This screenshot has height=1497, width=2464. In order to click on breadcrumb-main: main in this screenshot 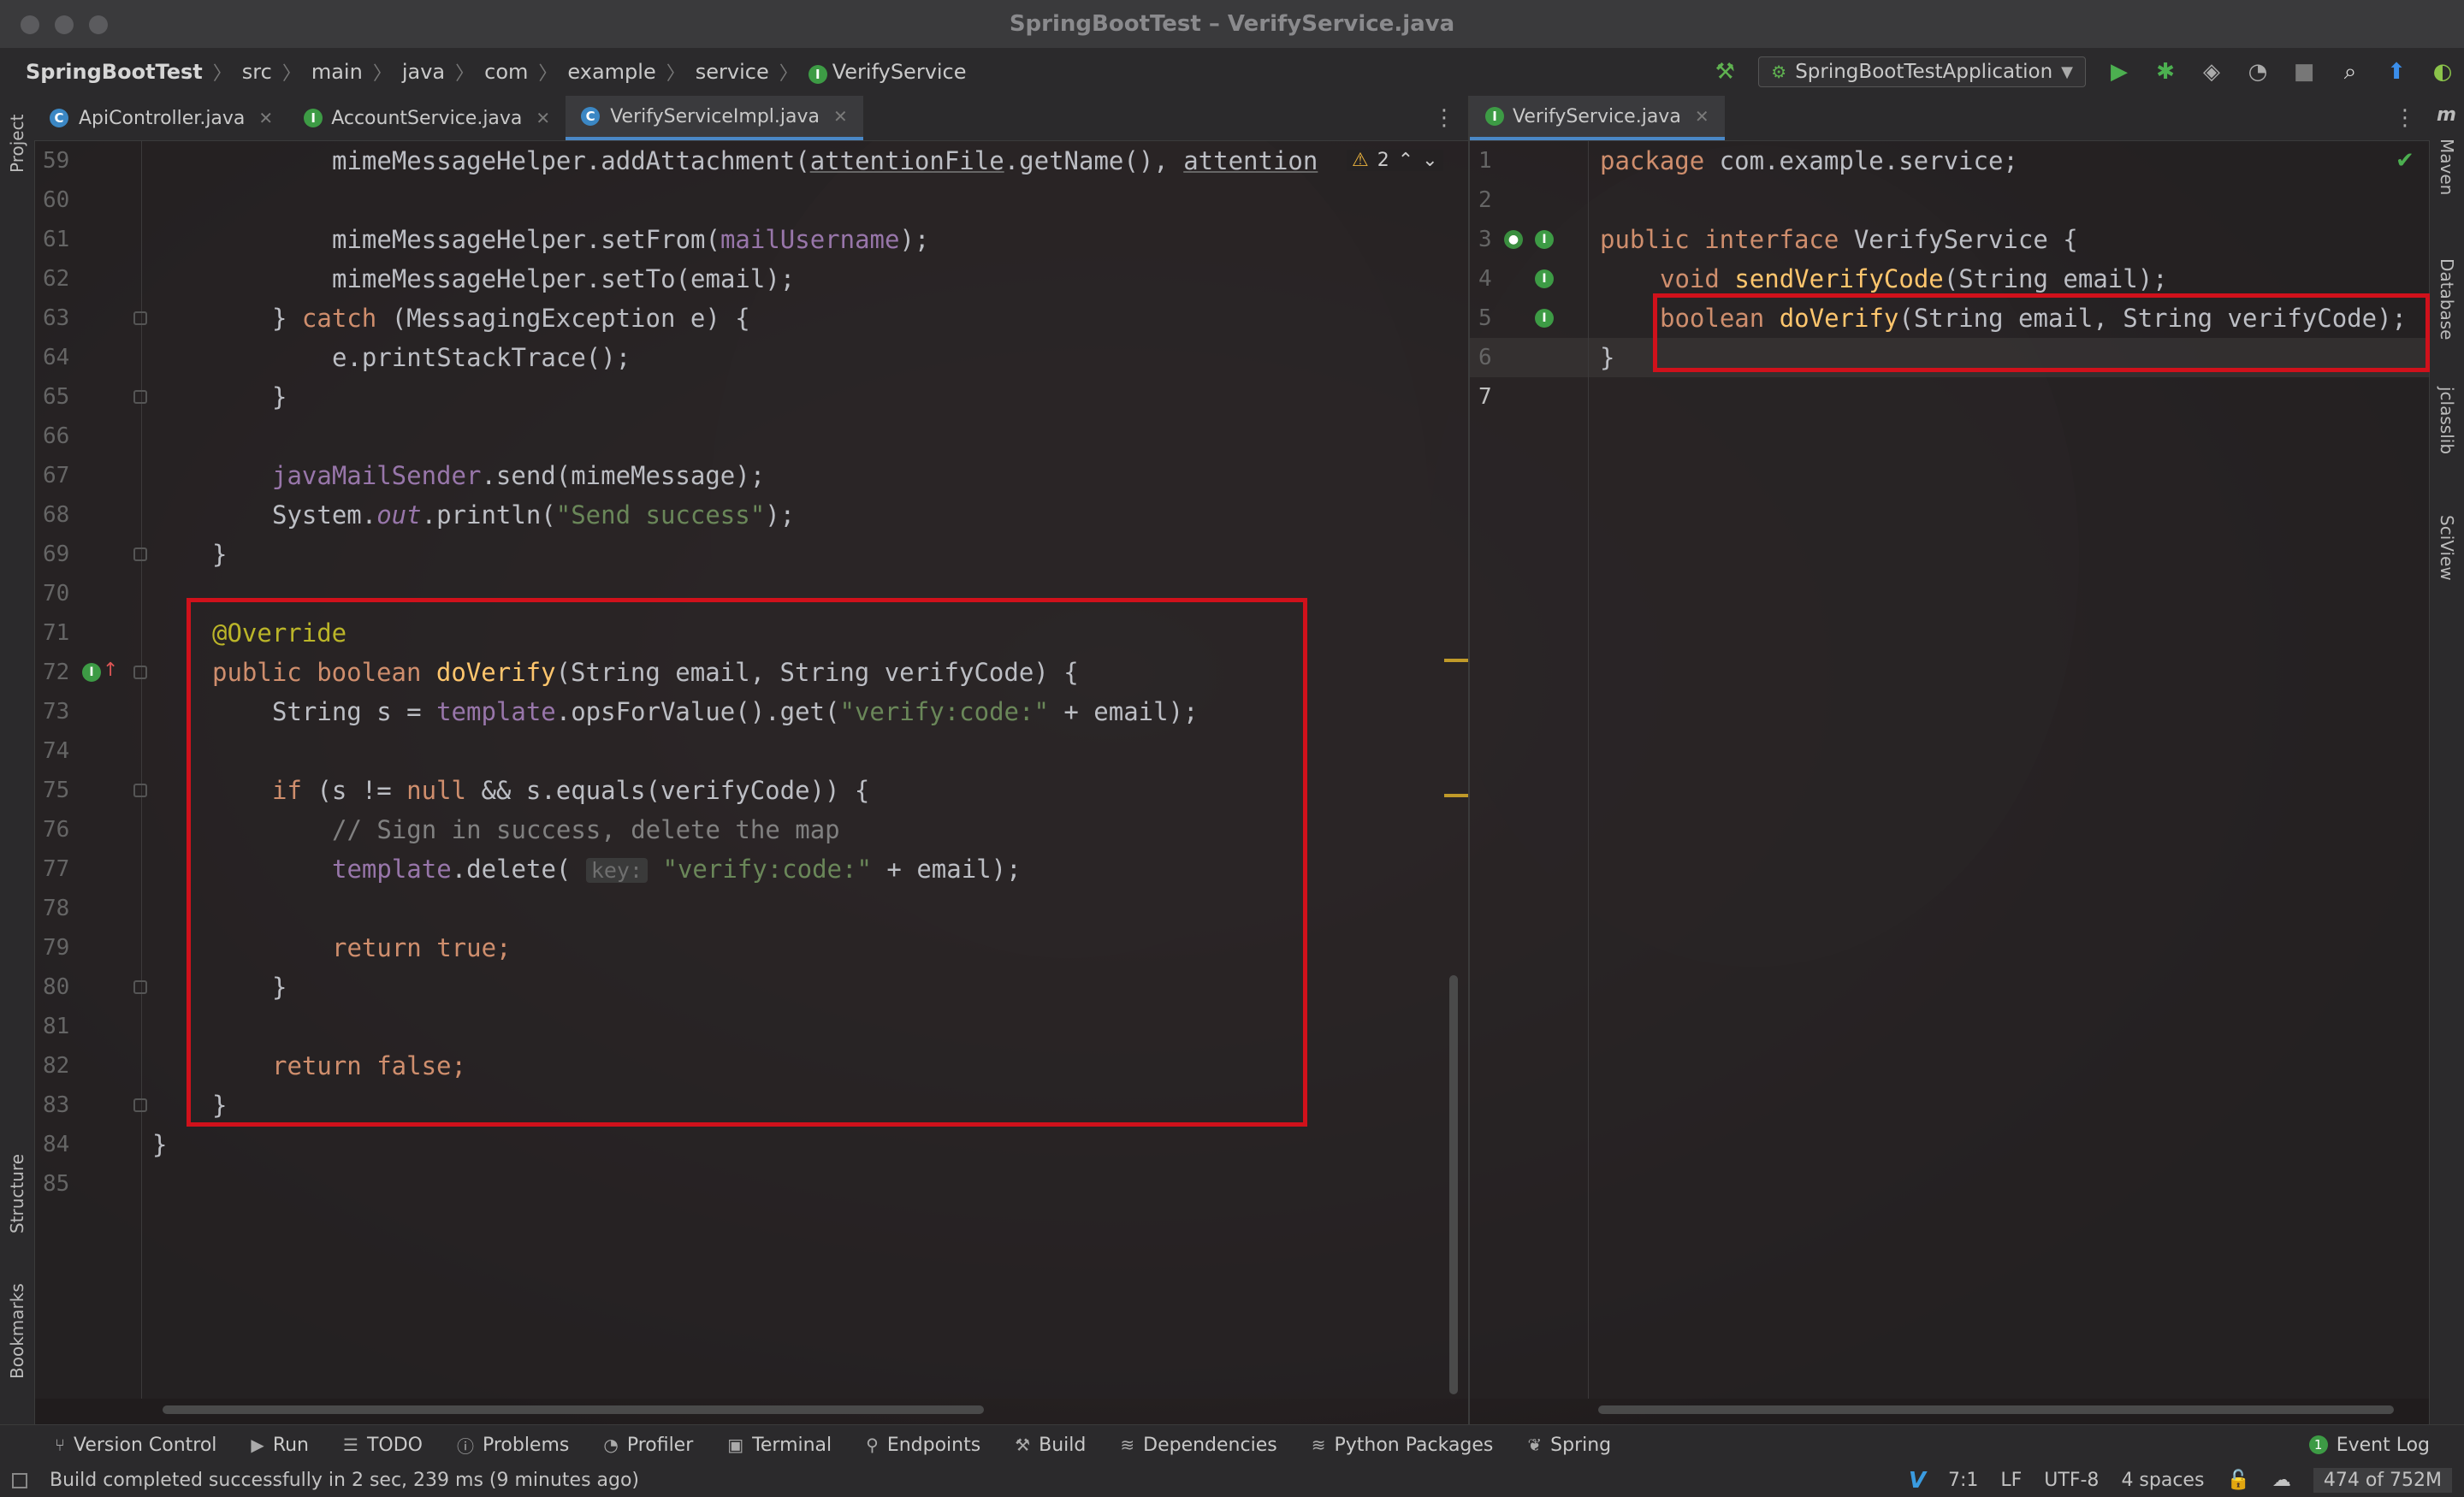, I will do `click(337, 72)`.